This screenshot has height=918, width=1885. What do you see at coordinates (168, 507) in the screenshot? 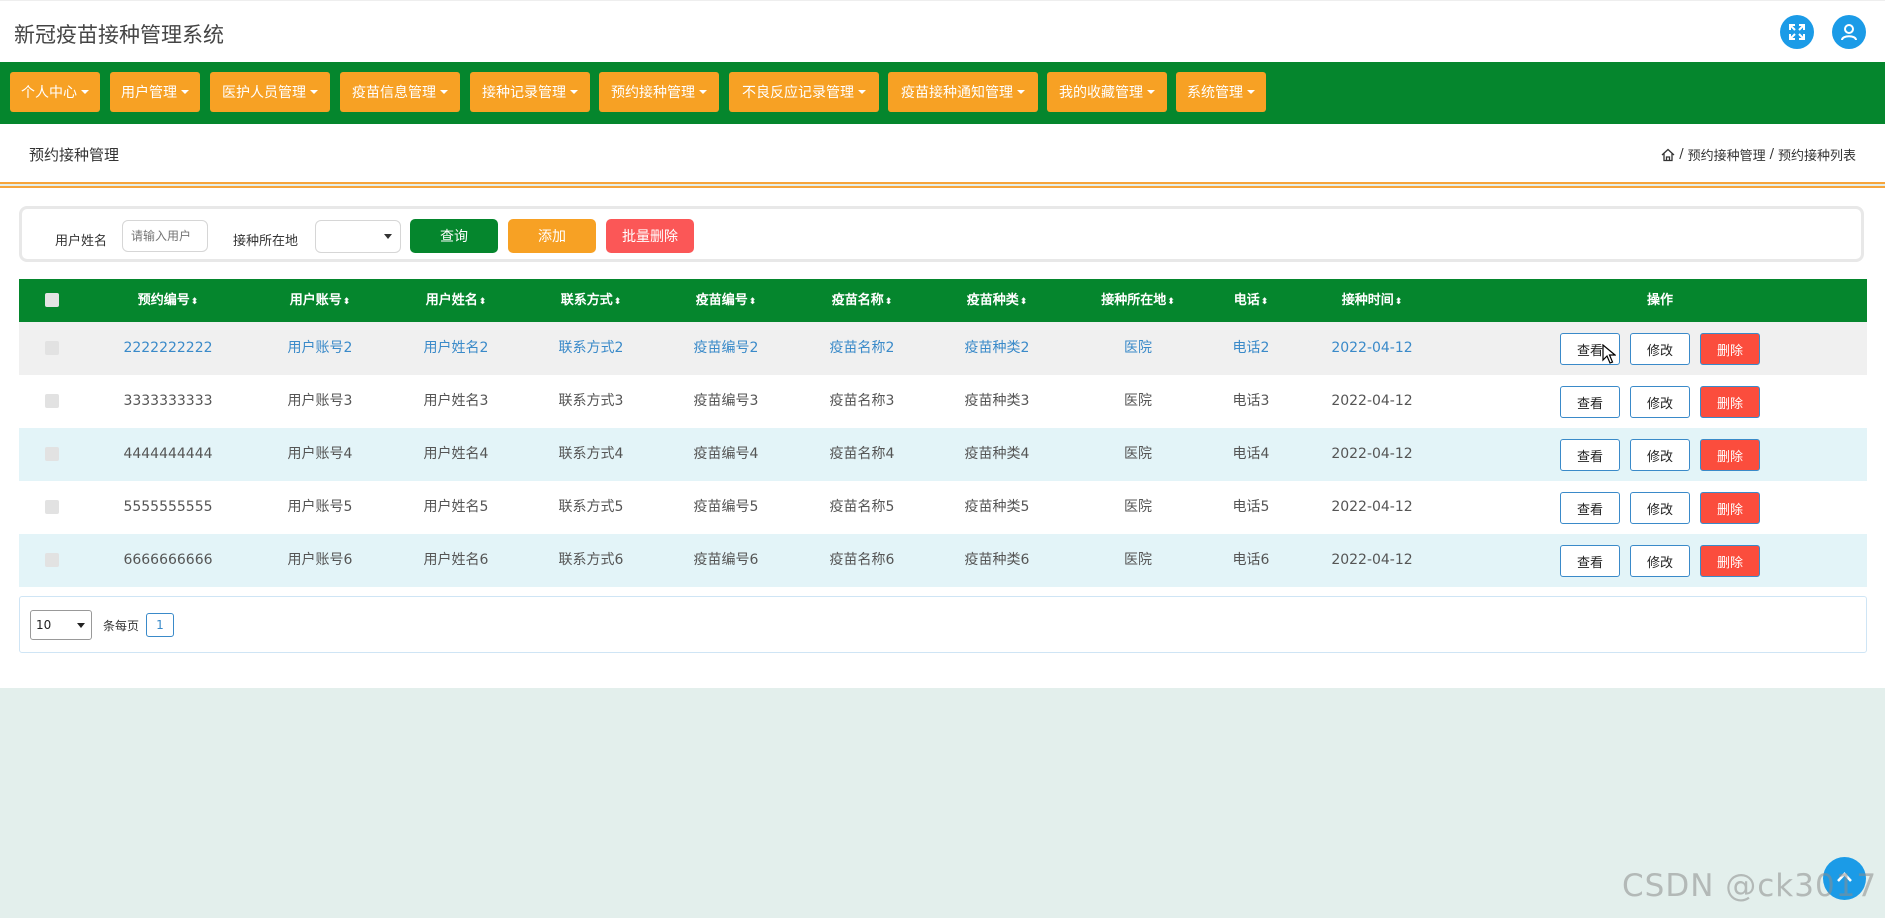
I see `cell-appointment-id: 5555555555` at bounding box center [168, 507].